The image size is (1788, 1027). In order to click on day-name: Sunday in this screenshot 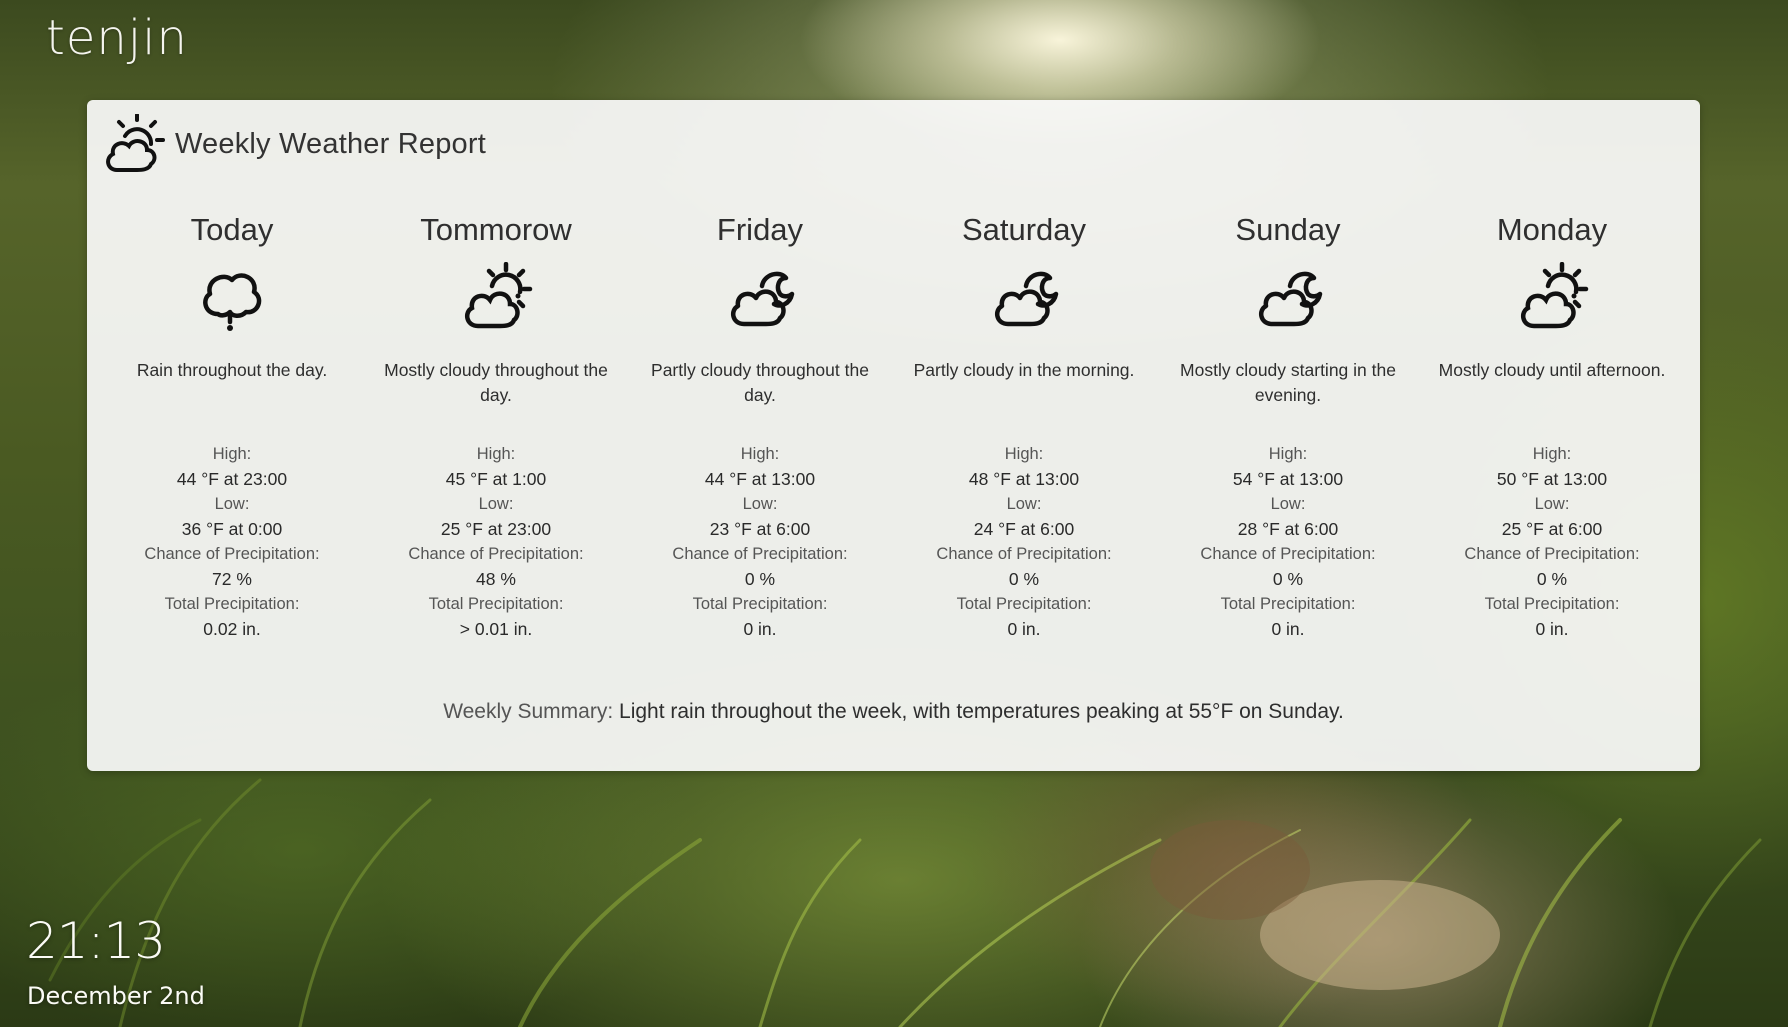, I will do `click(1288, 229)`.